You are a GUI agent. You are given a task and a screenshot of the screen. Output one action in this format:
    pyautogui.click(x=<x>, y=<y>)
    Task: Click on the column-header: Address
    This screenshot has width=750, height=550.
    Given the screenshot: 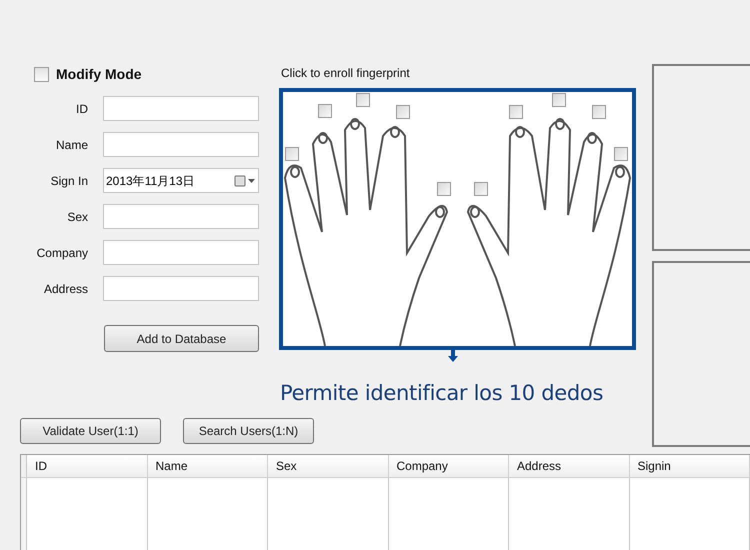 What is the action you would take?
    pyautogui.click(x=569, y=466)
    